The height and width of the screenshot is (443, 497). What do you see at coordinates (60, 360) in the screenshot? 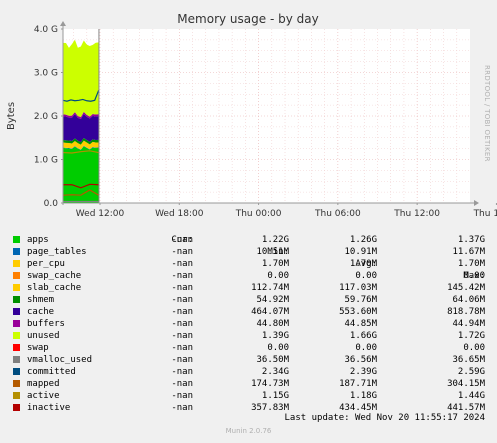
I see `series-name: vmalloc_used` at bounding box center [60, 360].